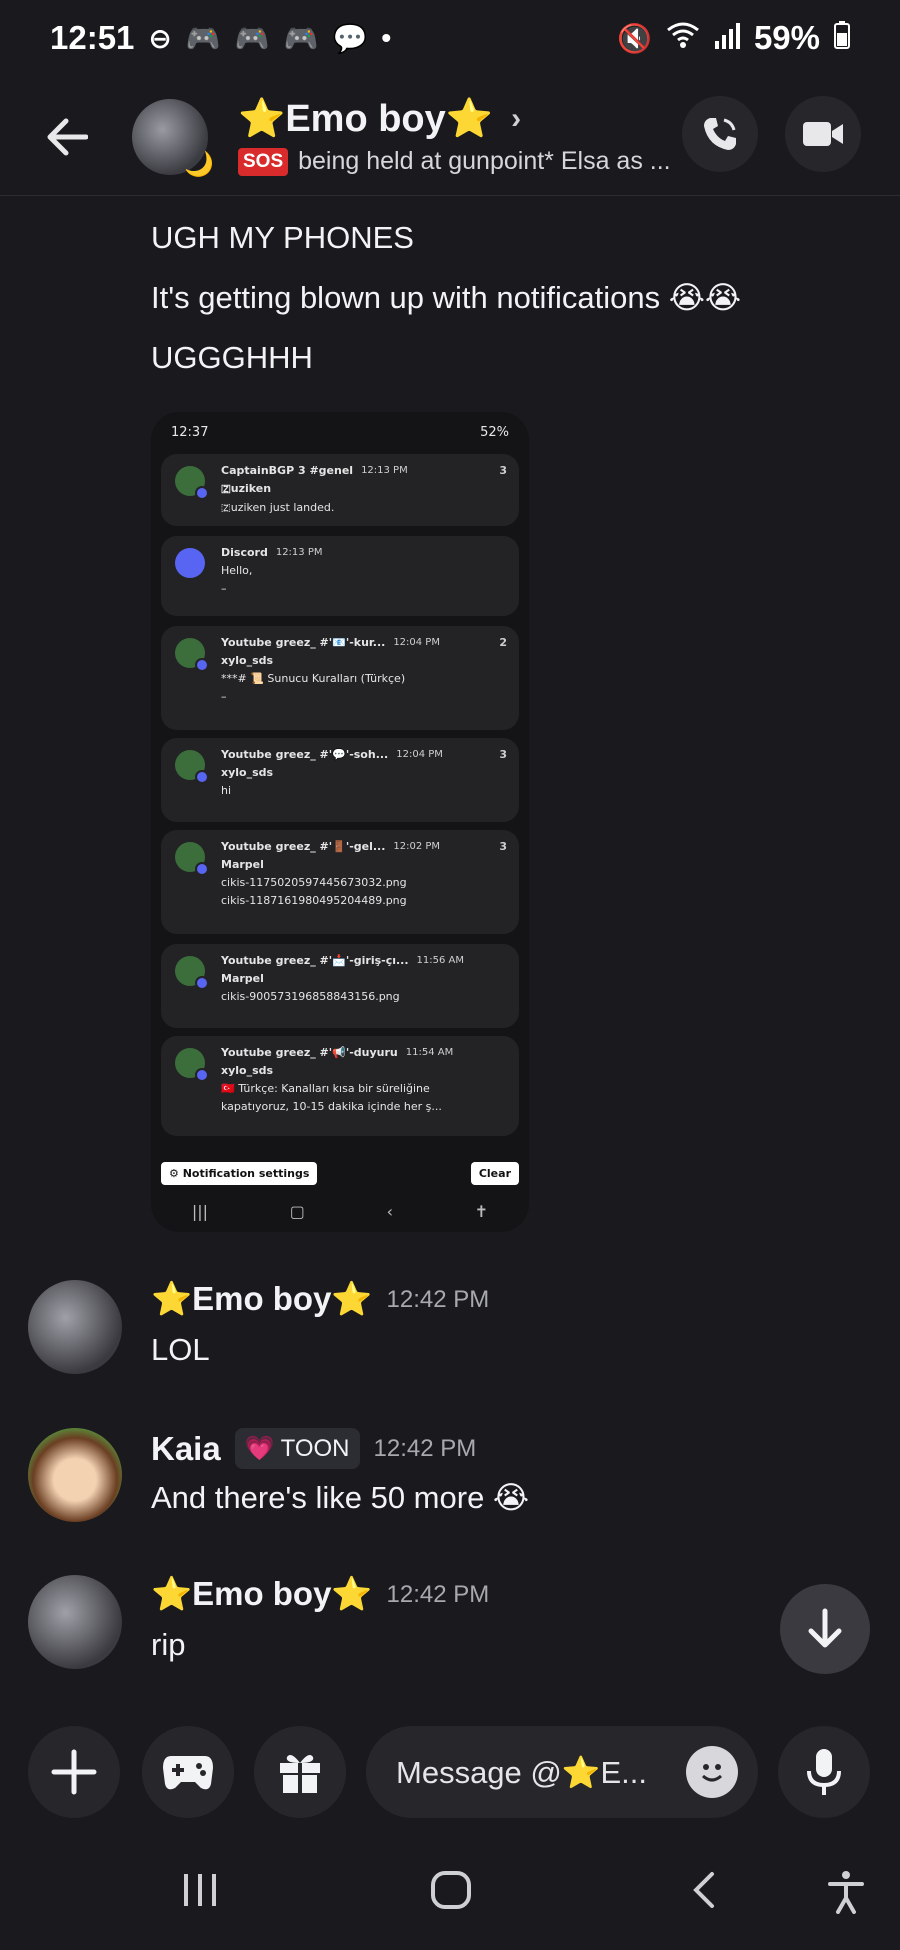  Describe the element at coordinates (340, 1211) in the screenshot. I see `attachment-nav-bar: ||| ▢ ‹ ✝` at that location.